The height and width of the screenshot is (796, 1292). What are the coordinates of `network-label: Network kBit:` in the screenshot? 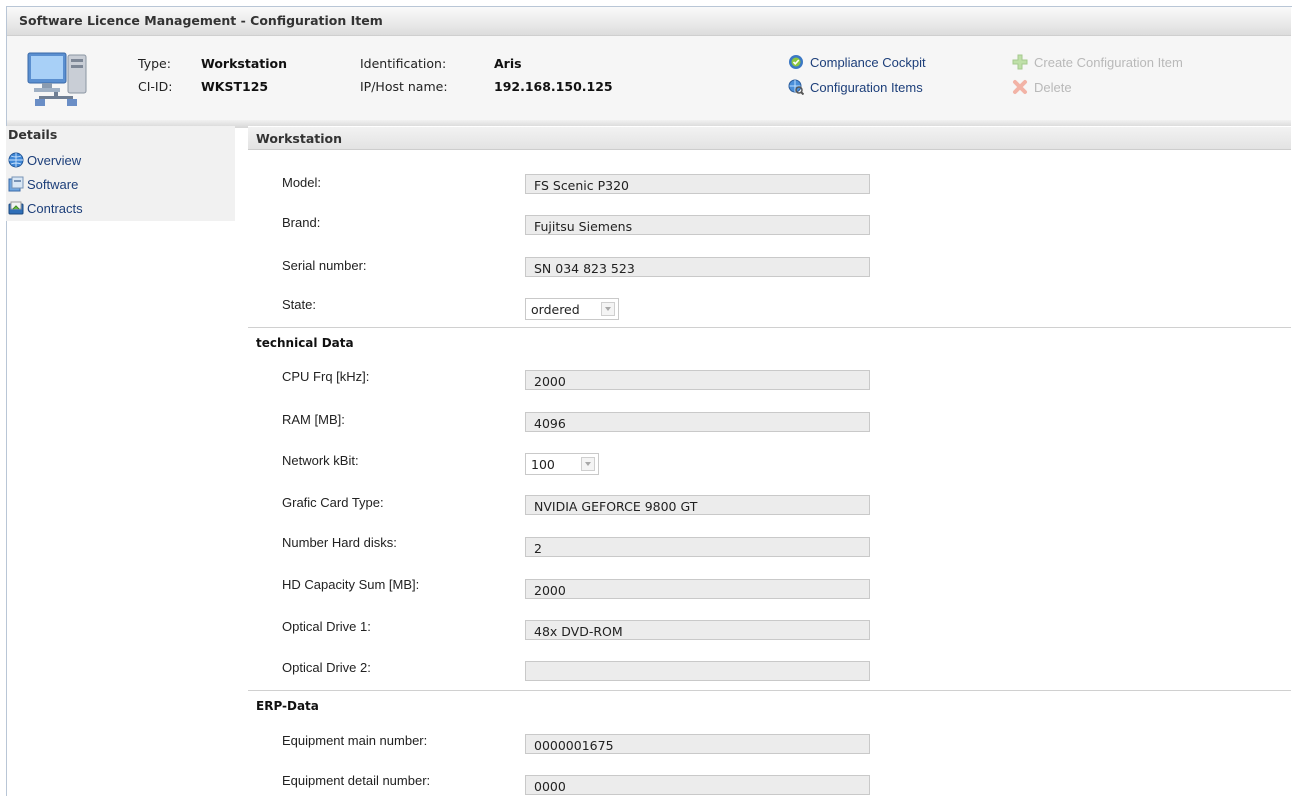 It's located at (320, 460).